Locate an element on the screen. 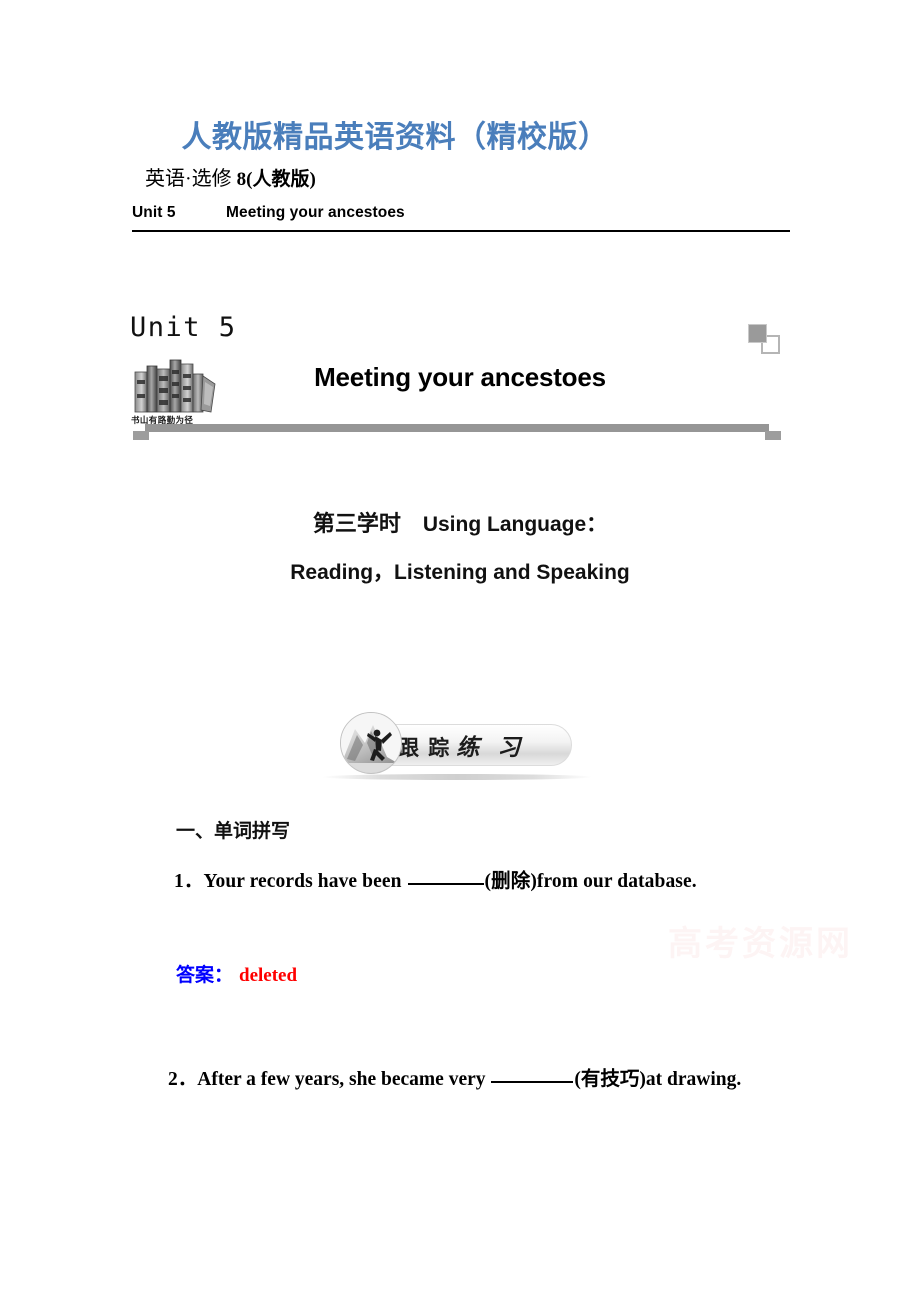  decorative-squares-icon is located at coordinates (765, 339).